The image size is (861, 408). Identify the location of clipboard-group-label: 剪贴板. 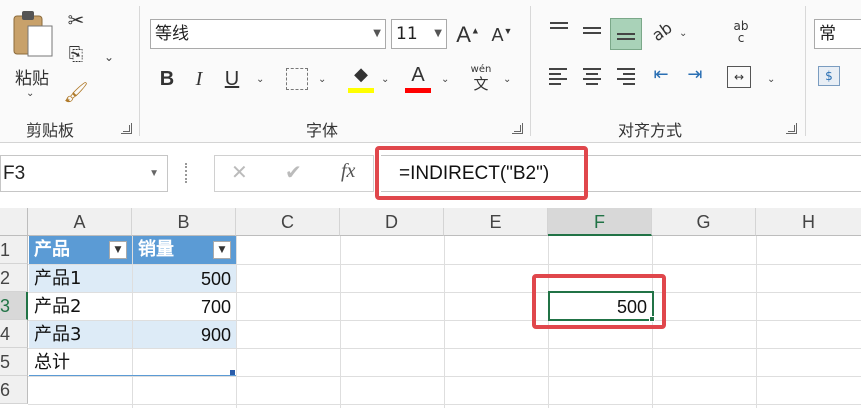
(49, 130).